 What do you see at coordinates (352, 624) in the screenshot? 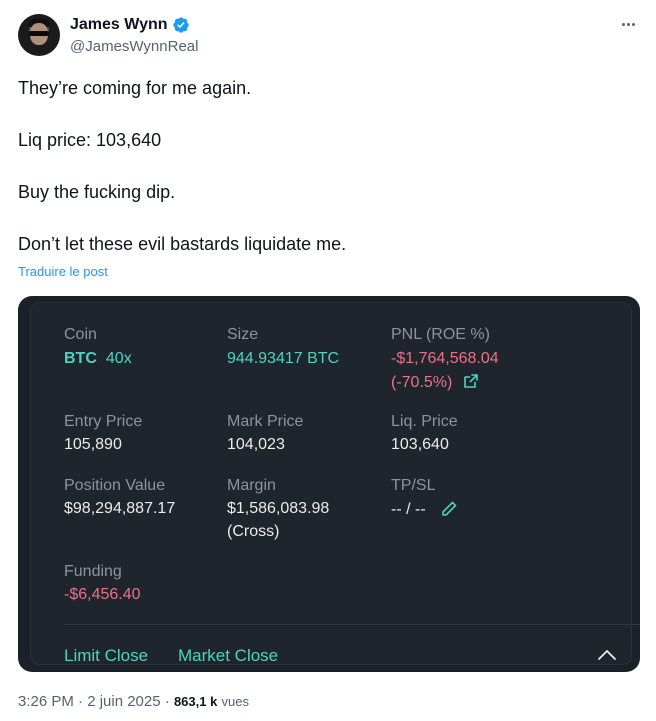
I see `panel-divider` at bounding box center [352, 624].